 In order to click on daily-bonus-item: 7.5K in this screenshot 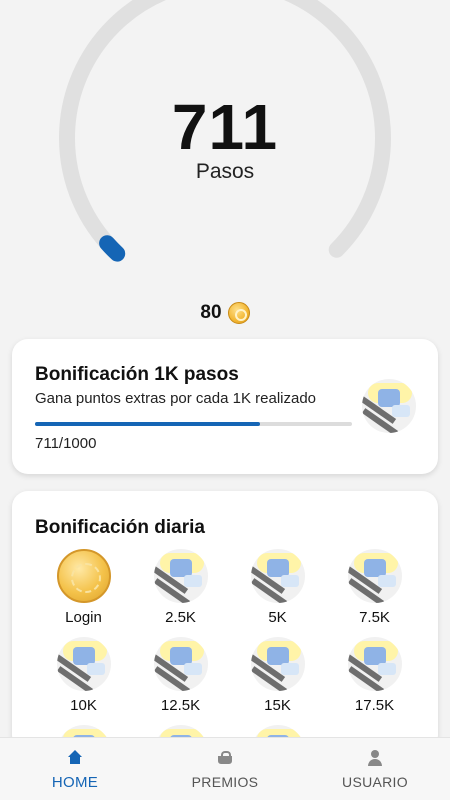, I will do `click(374, 588)`.